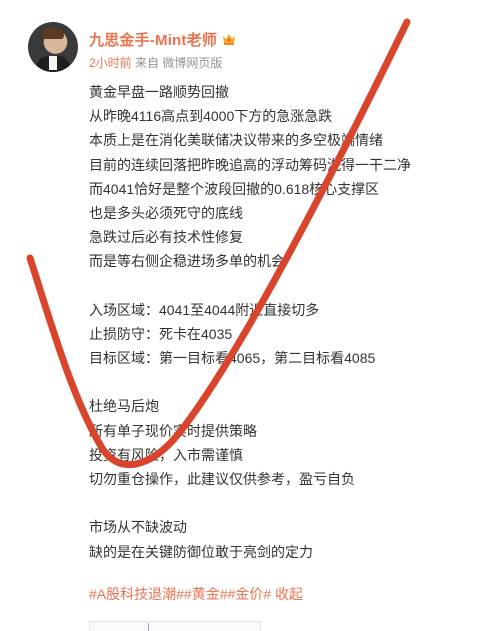 This screenshot has height=631, width=502. I want to click on content-line: 止损防守：死卡在4035, so click(161, 333).